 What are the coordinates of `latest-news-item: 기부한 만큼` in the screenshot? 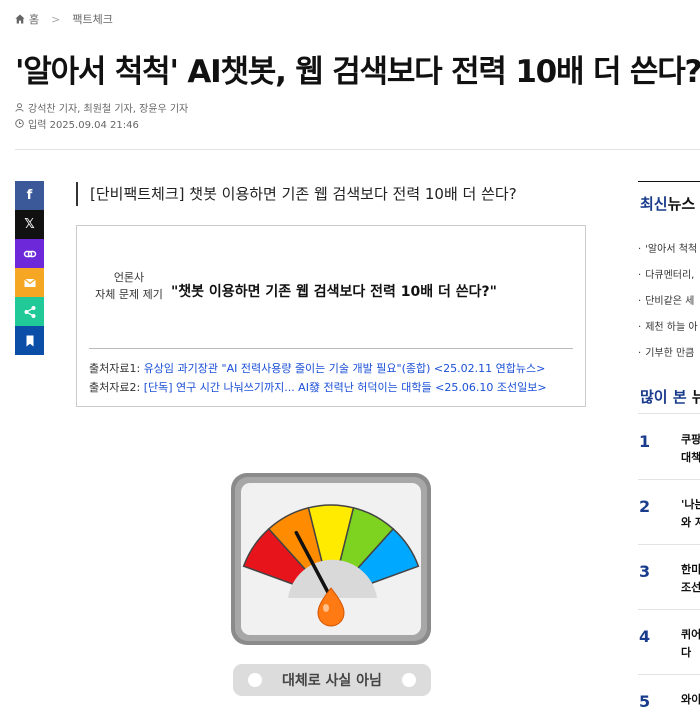 It's located at (666, 351).